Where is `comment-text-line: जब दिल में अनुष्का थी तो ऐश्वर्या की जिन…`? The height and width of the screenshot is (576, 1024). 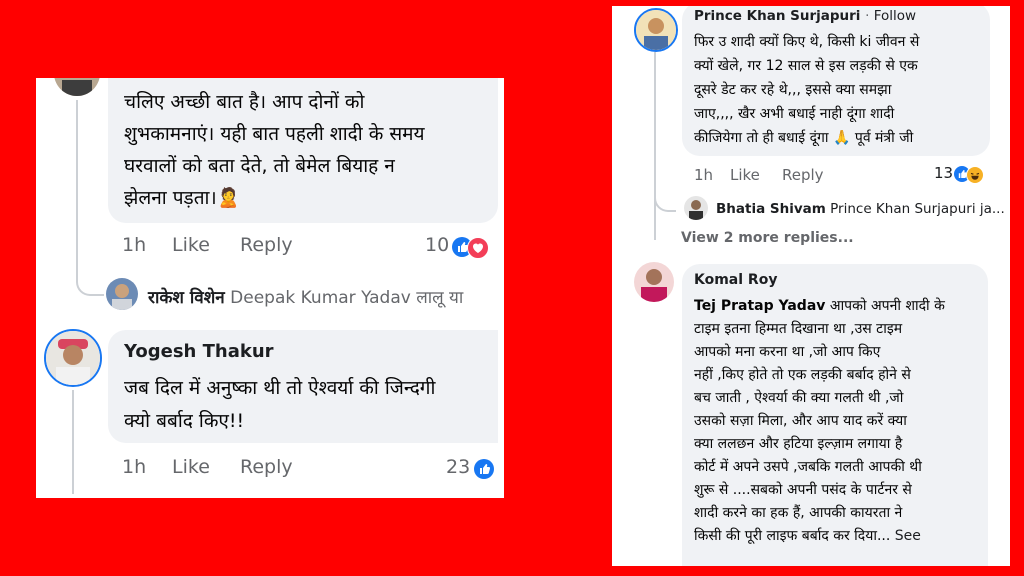
comment-text-line: जब दिल में अनुष्का थी तो ऐश्वर्या की जिन… is located at coordinates (280, 388).